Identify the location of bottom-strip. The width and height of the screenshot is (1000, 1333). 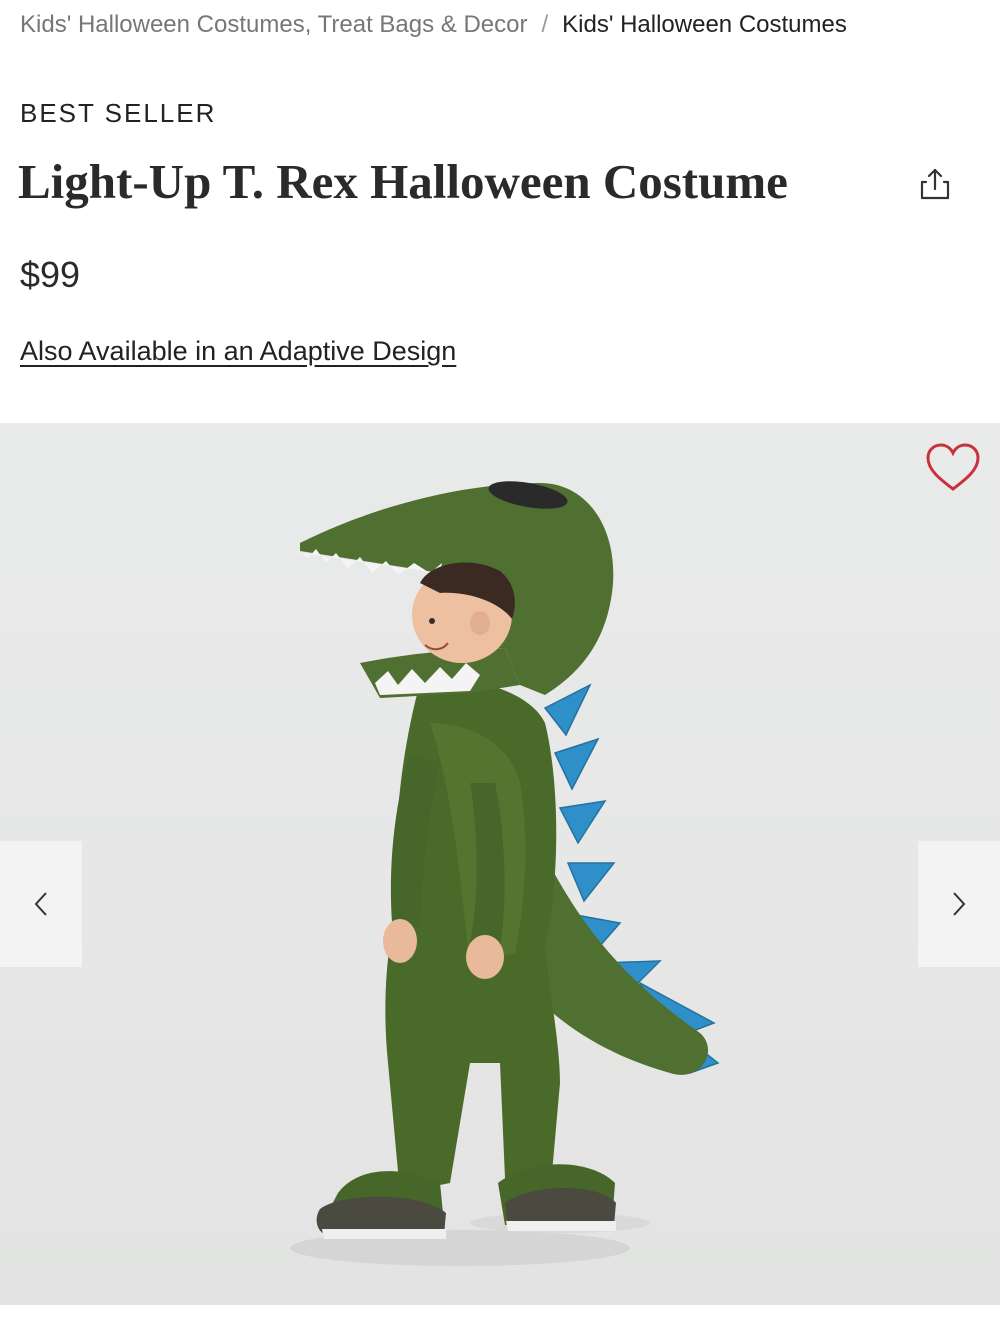
(500, 1319).